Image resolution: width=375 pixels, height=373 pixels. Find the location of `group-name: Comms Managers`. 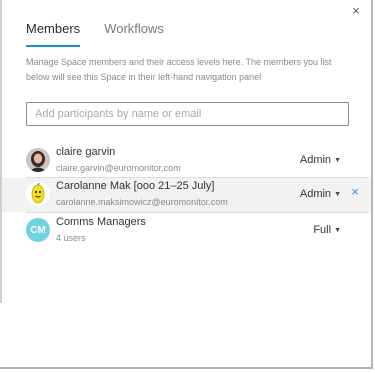

group-name: Comms Managers is located at coordinates (101, 222).